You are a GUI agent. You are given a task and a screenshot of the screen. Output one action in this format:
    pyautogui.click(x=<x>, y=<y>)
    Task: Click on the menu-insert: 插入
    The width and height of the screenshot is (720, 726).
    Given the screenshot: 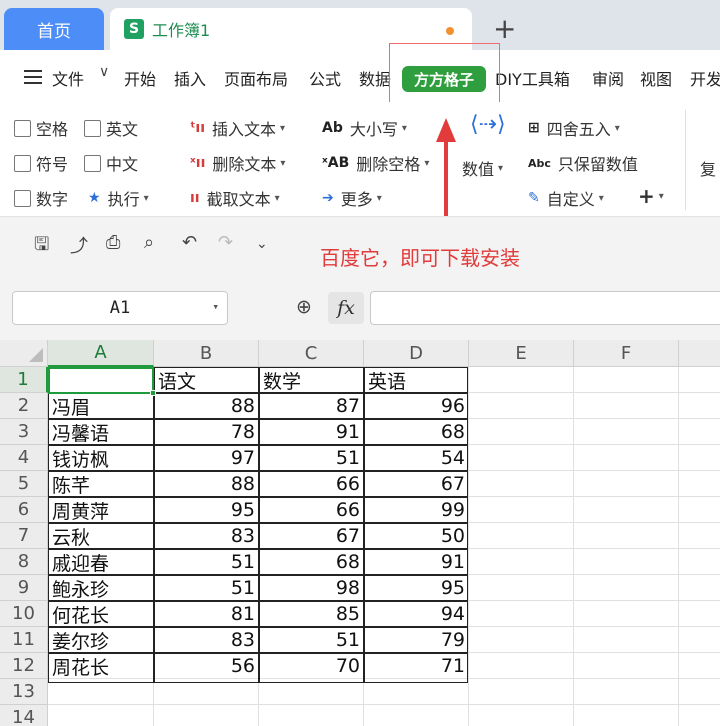 What is the action you would take?
    pyautogui.click(x=190, y=78)
    